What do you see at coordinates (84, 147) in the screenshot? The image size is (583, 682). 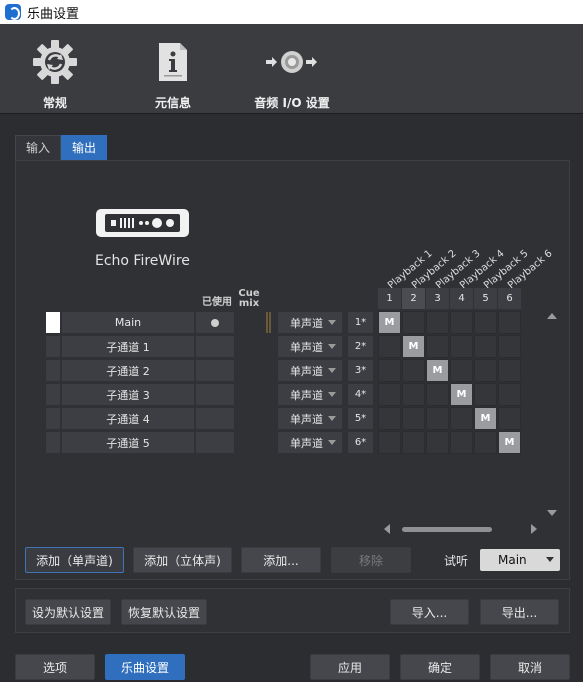 I see `tab-output: 输出` at bounding box center [84, 147].